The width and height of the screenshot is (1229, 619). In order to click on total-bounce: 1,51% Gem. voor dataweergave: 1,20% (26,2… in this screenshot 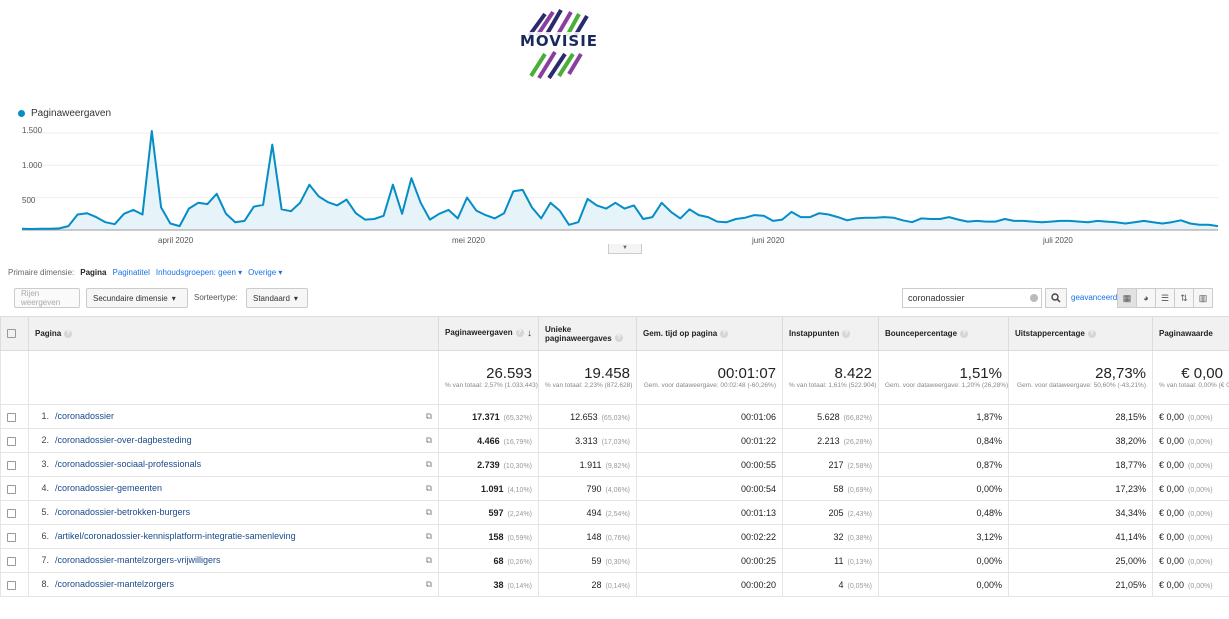, I will do `click(943, 377)`.